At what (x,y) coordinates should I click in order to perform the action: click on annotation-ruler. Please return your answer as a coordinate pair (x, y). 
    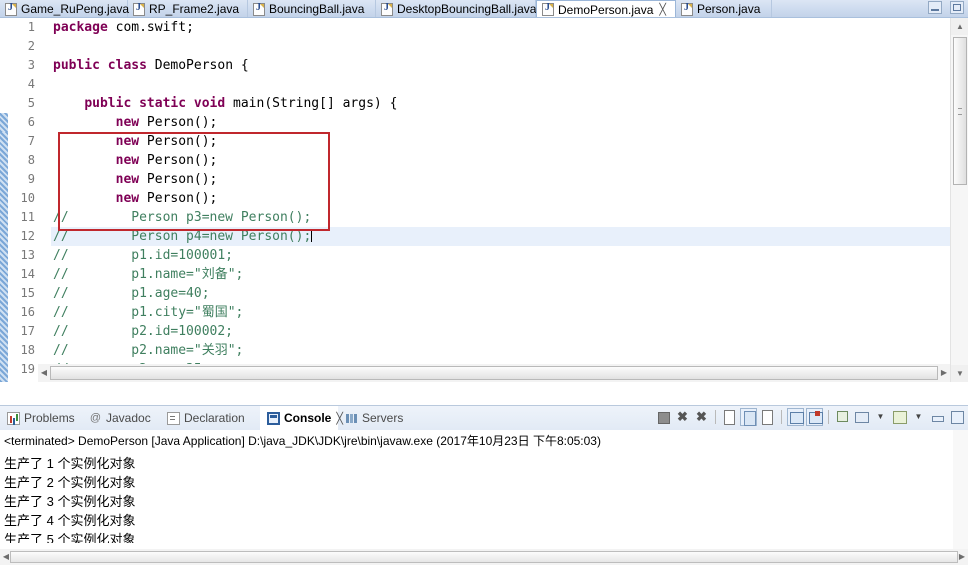
    Looking at the image, I should click on (4, 200).